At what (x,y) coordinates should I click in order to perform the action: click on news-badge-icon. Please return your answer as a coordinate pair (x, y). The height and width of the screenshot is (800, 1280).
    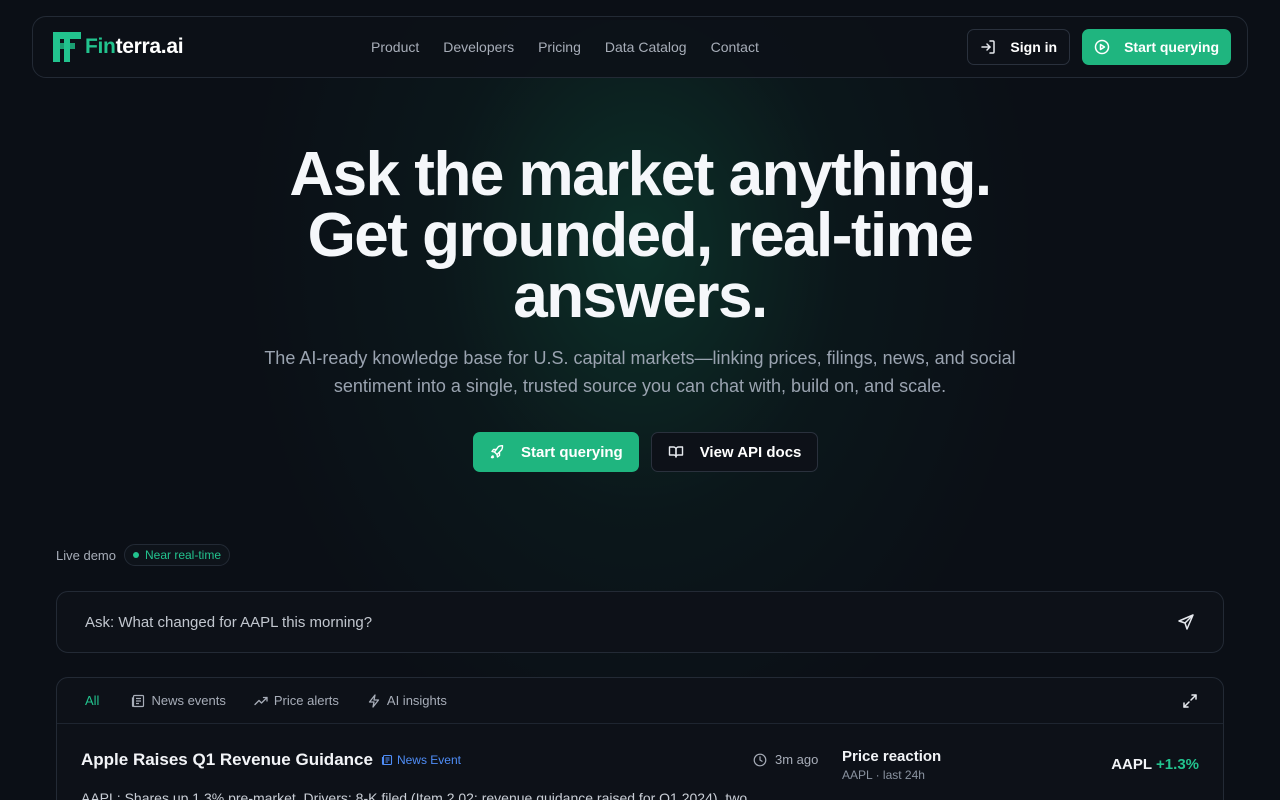
    Looking at the image, I should click on (387, 760).